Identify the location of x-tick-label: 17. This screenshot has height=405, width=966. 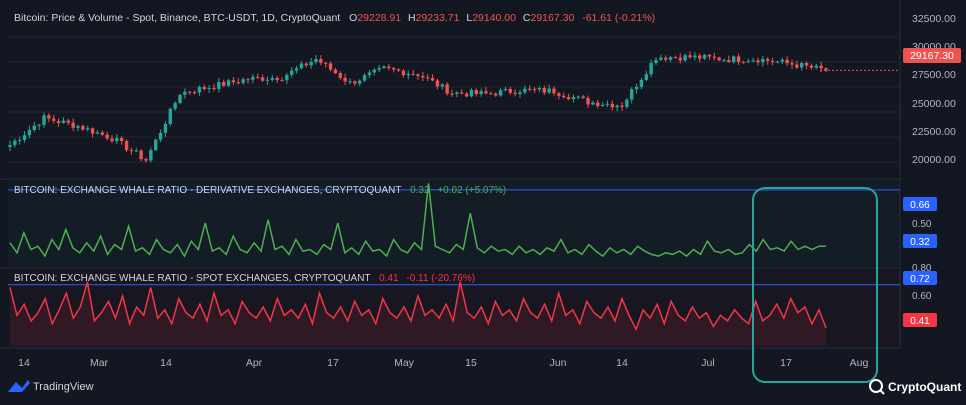
(786, 363).